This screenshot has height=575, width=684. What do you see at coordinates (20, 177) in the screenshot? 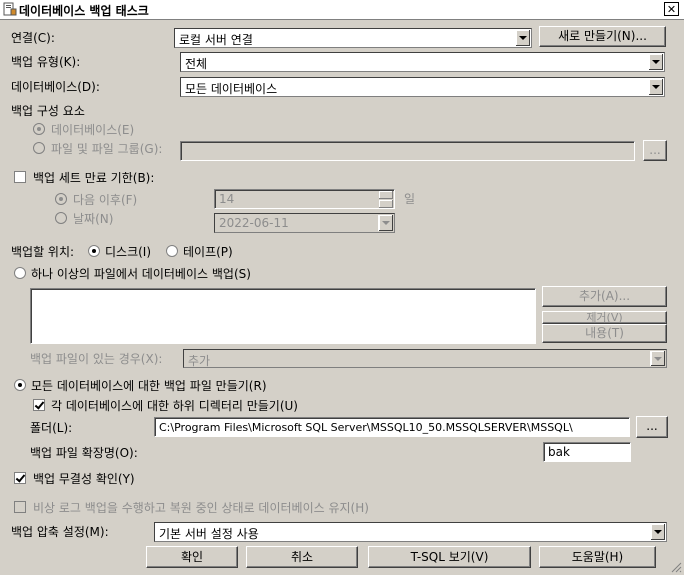
I see `expire-checkbox` at bounding box center [20, 177].